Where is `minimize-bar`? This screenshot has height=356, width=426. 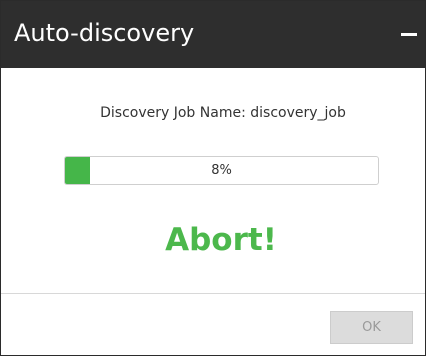
minimize-bar is located at coordinates (409, 34).